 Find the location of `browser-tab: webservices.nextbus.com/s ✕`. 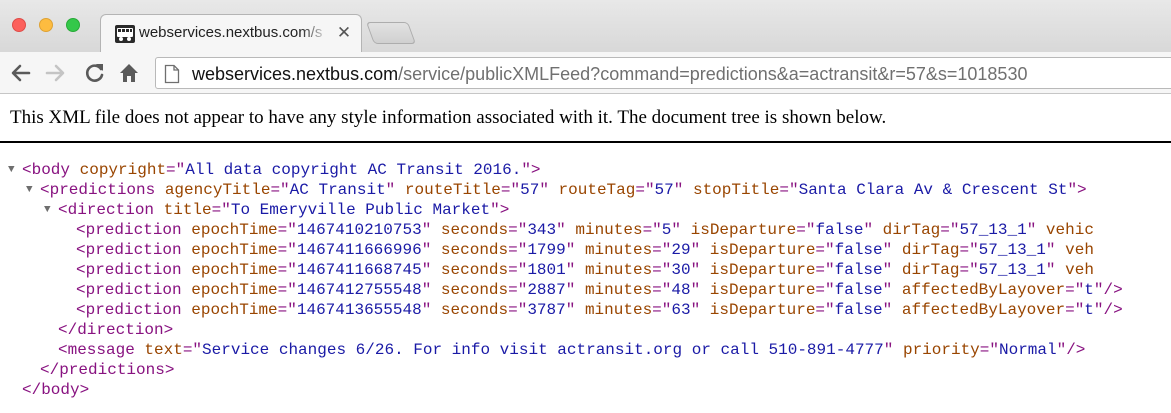

browser-tab: webservices.nextbus.com/s ✕ is located at coordinates (231, 33).